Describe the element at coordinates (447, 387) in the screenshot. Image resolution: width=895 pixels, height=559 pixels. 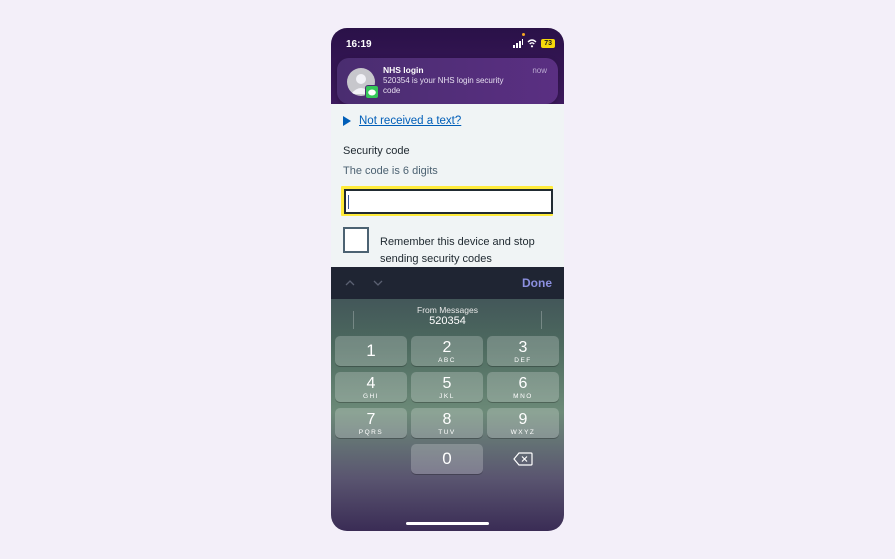
I see `key-5: 5 JKL` at that location.